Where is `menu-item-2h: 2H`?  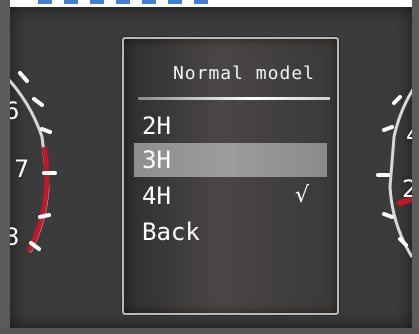 menu-item-2h: 2H is located at coordinates (230, 126).